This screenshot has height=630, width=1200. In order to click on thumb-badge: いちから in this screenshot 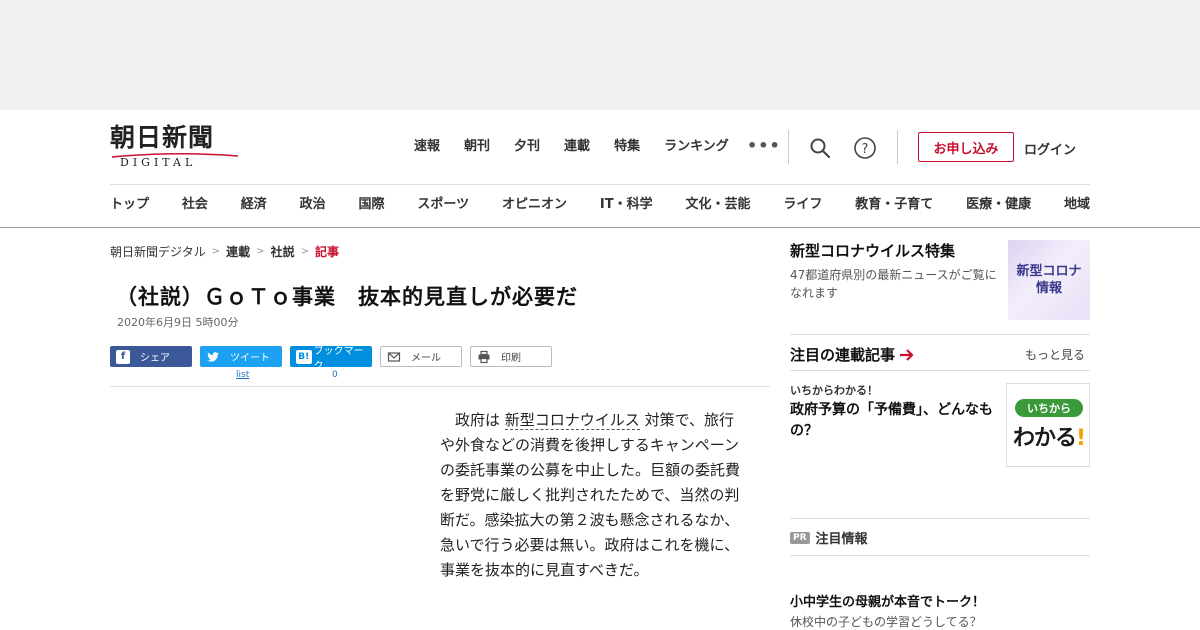, I will do `click(1049, 408)`.